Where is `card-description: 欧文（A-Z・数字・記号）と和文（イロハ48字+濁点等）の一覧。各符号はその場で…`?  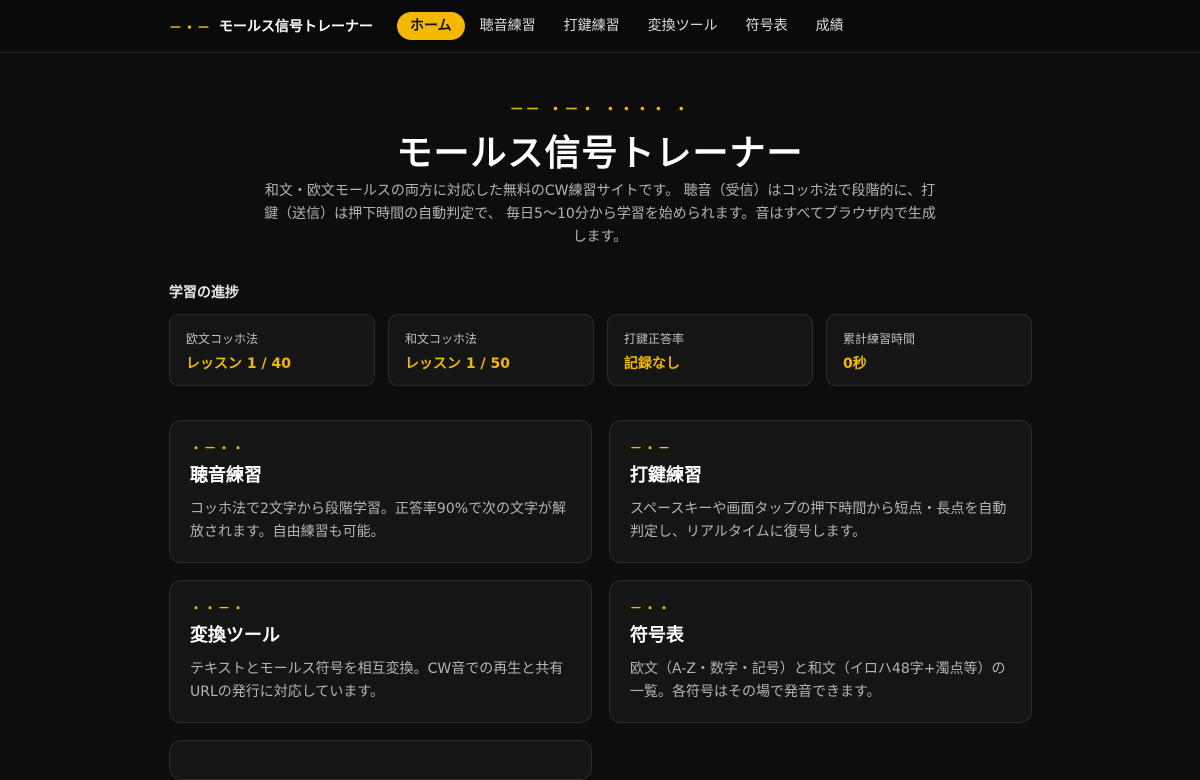
card-description: 欧文（A-Z・数字・記号）と和文（イロハ48字+濁点等）の一覧。各符号はその場で… is located at coordinates (818, 680).